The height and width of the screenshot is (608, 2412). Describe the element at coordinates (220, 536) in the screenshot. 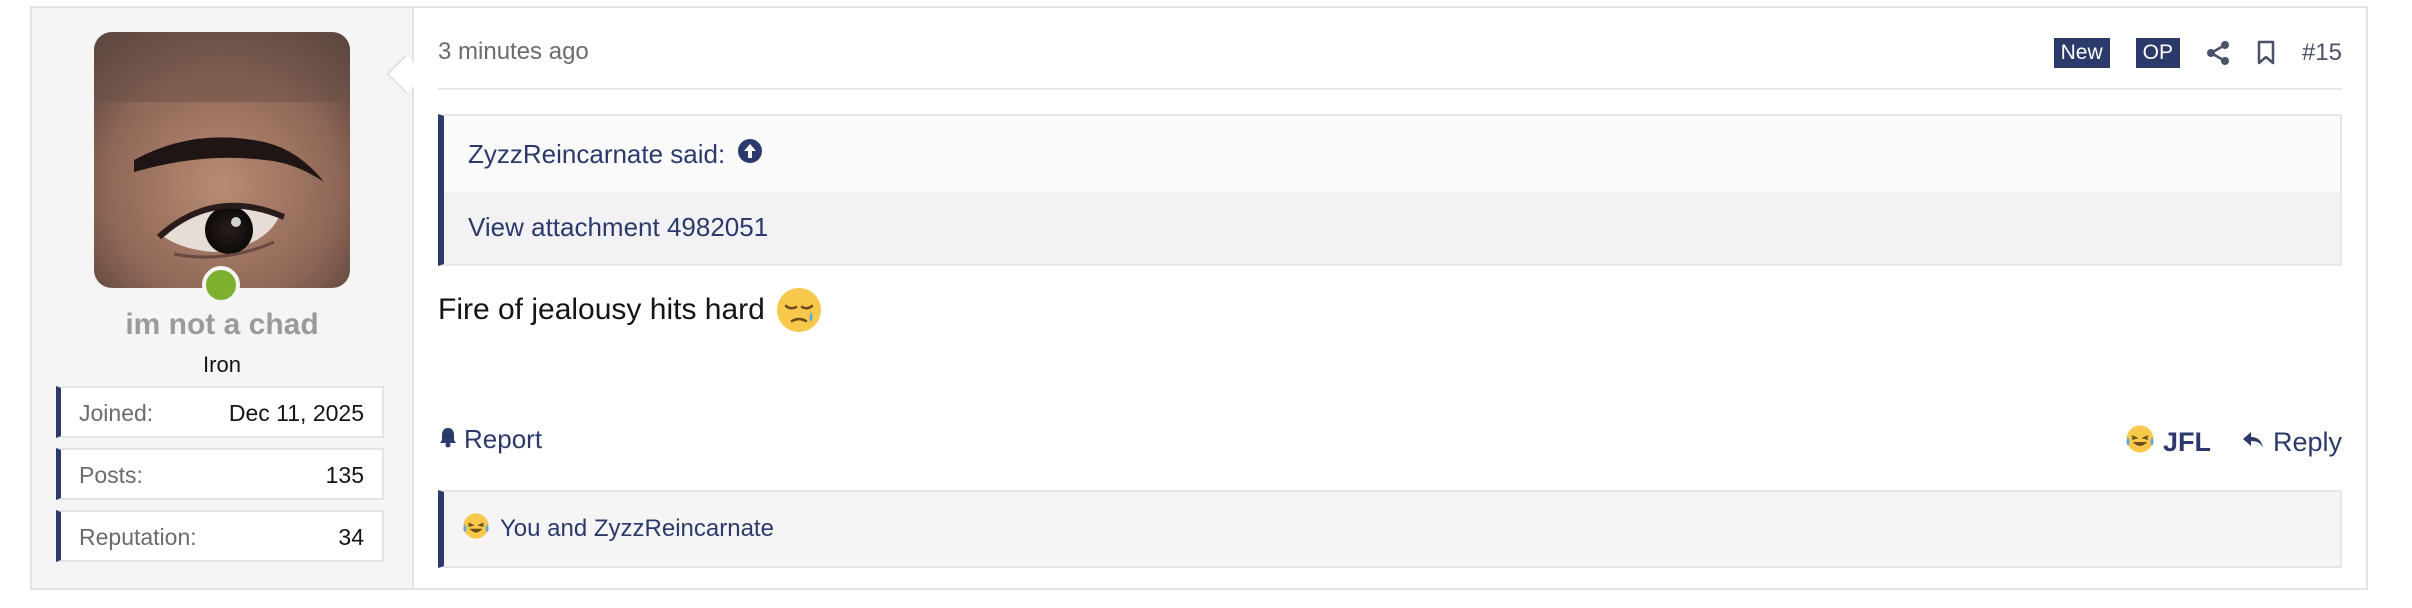

I see `stat-reputation: Reputation: 34` at that location.